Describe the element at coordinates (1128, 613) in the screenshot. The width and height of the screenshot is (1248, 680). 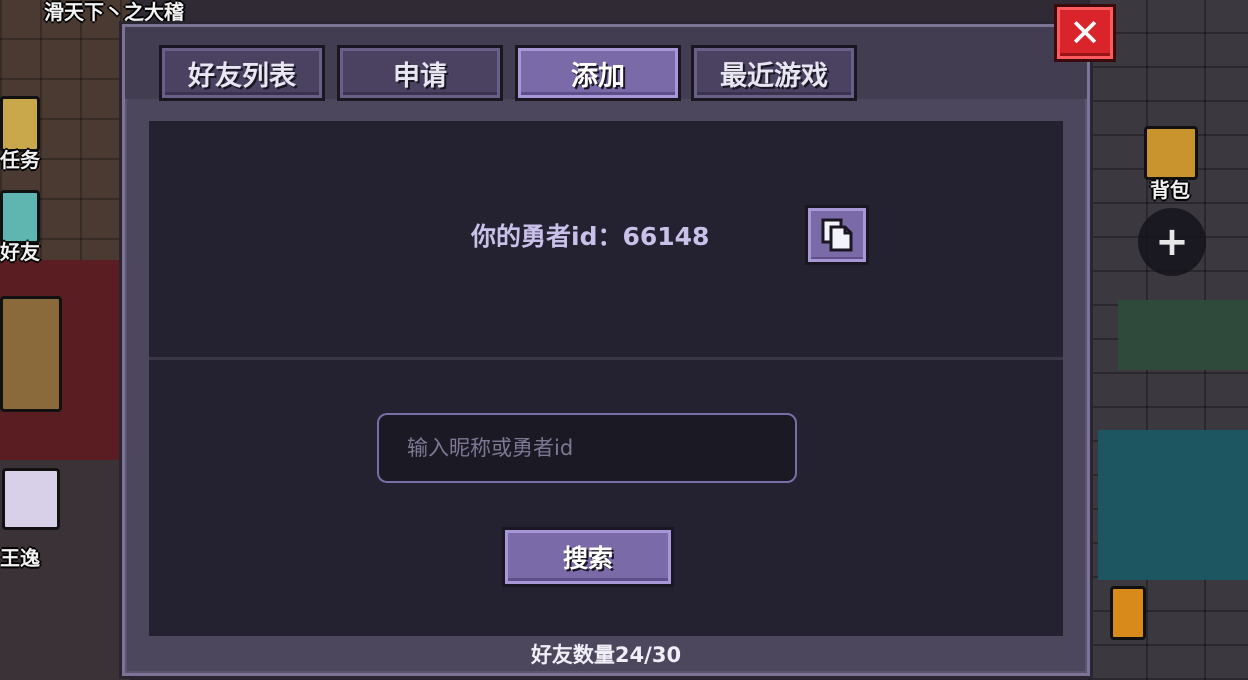
I see `skill-icon` at that location.